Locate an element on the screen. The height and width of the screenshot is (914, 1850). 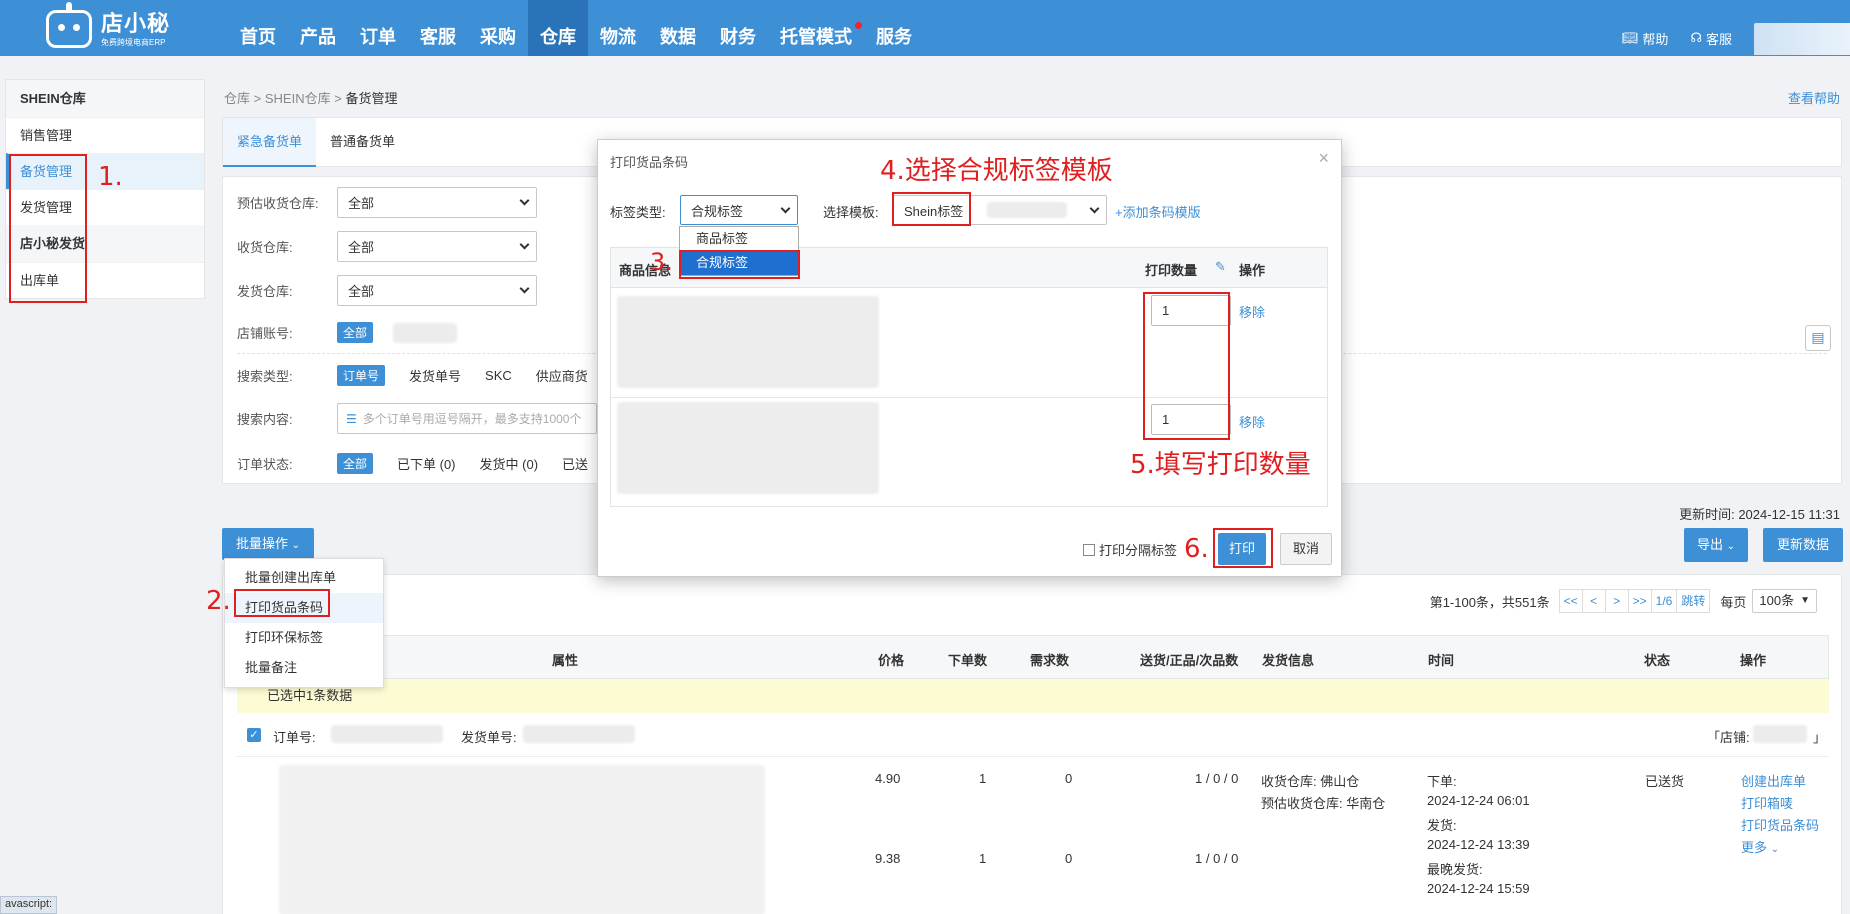
ship-wh-select: 全部 is located at coordinates (437, 290).